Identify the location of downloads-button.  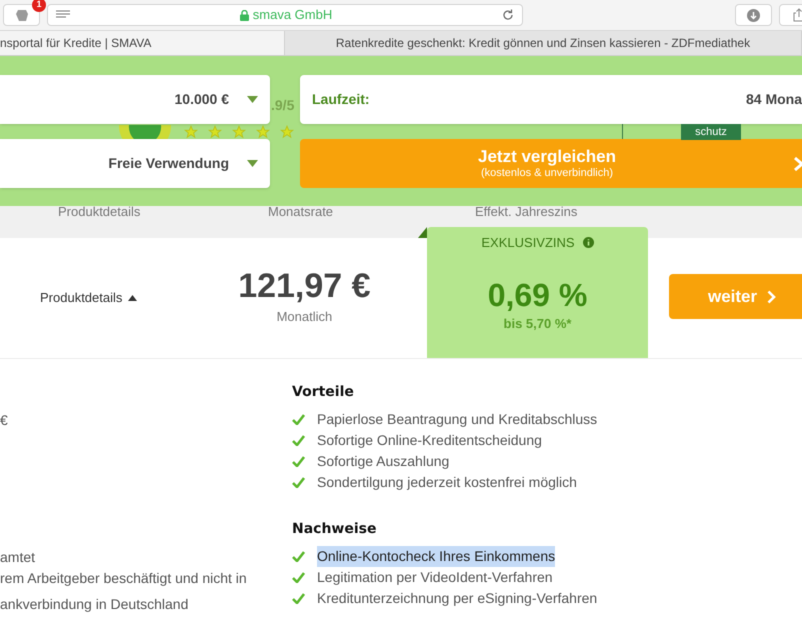
(753, 15).